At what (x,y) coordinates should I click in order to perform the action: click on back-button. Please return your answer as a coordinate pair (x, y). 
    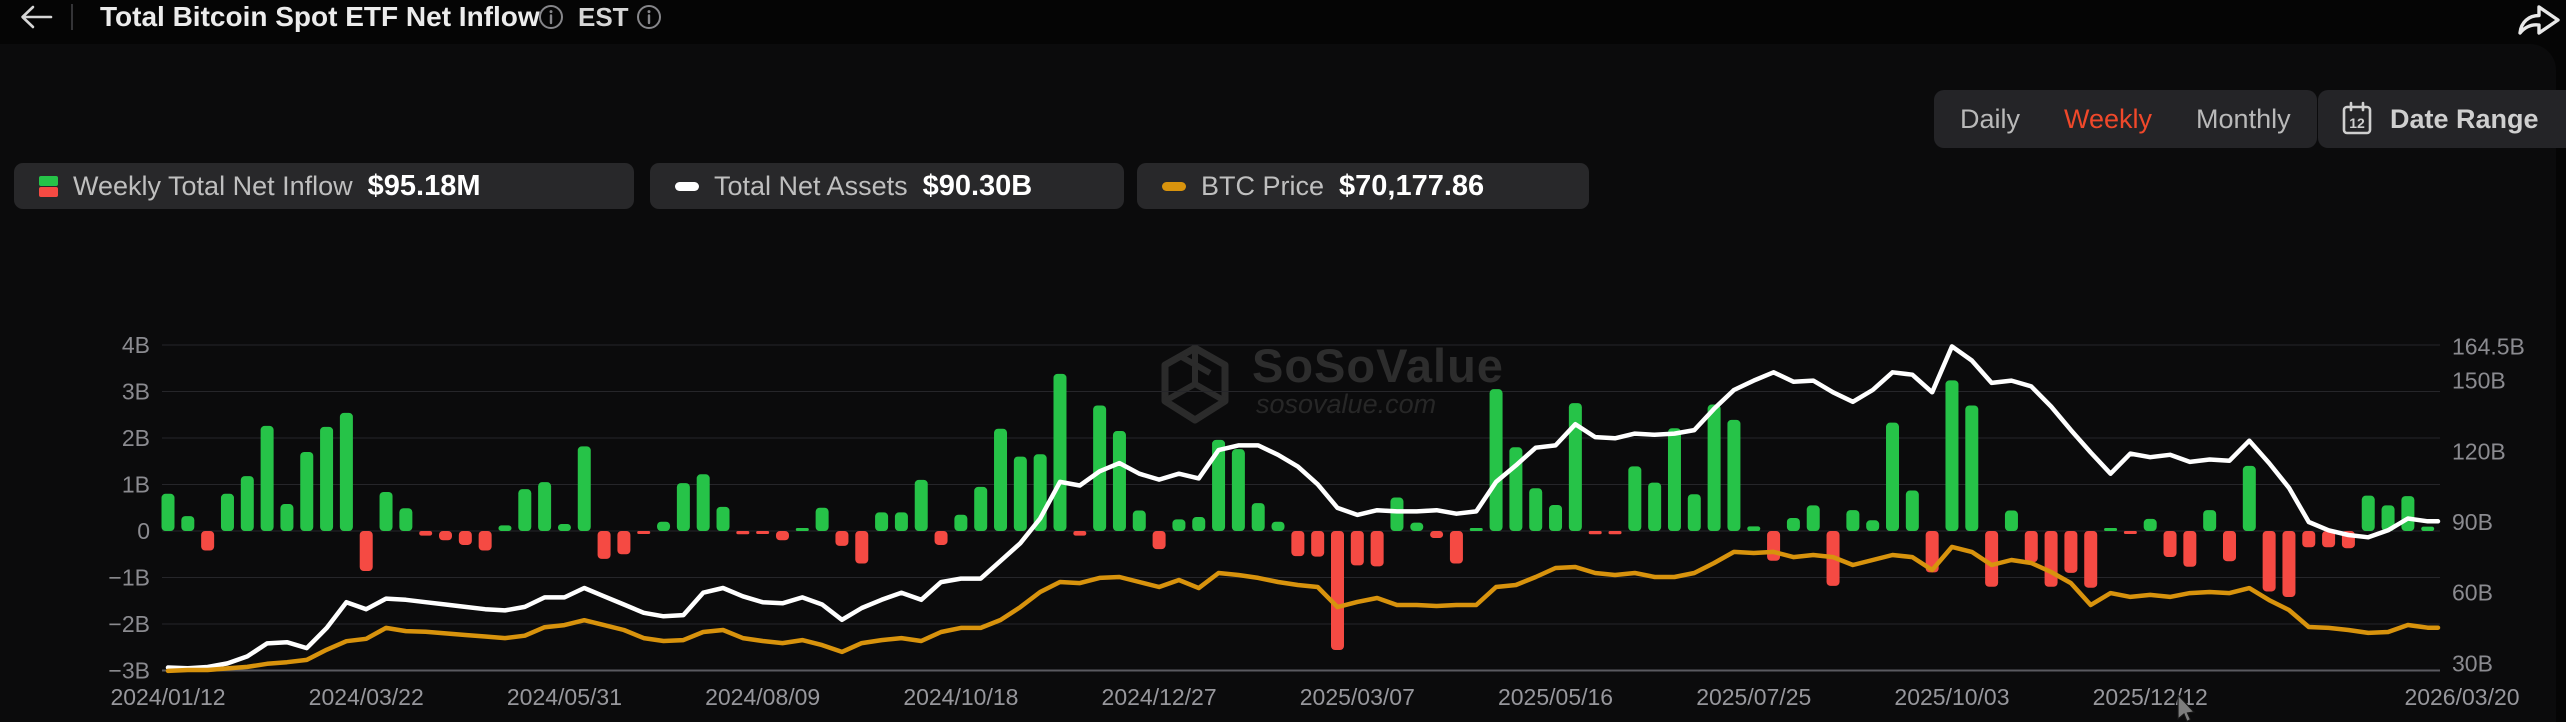
    Looking at the image, I should click on (36, 17).